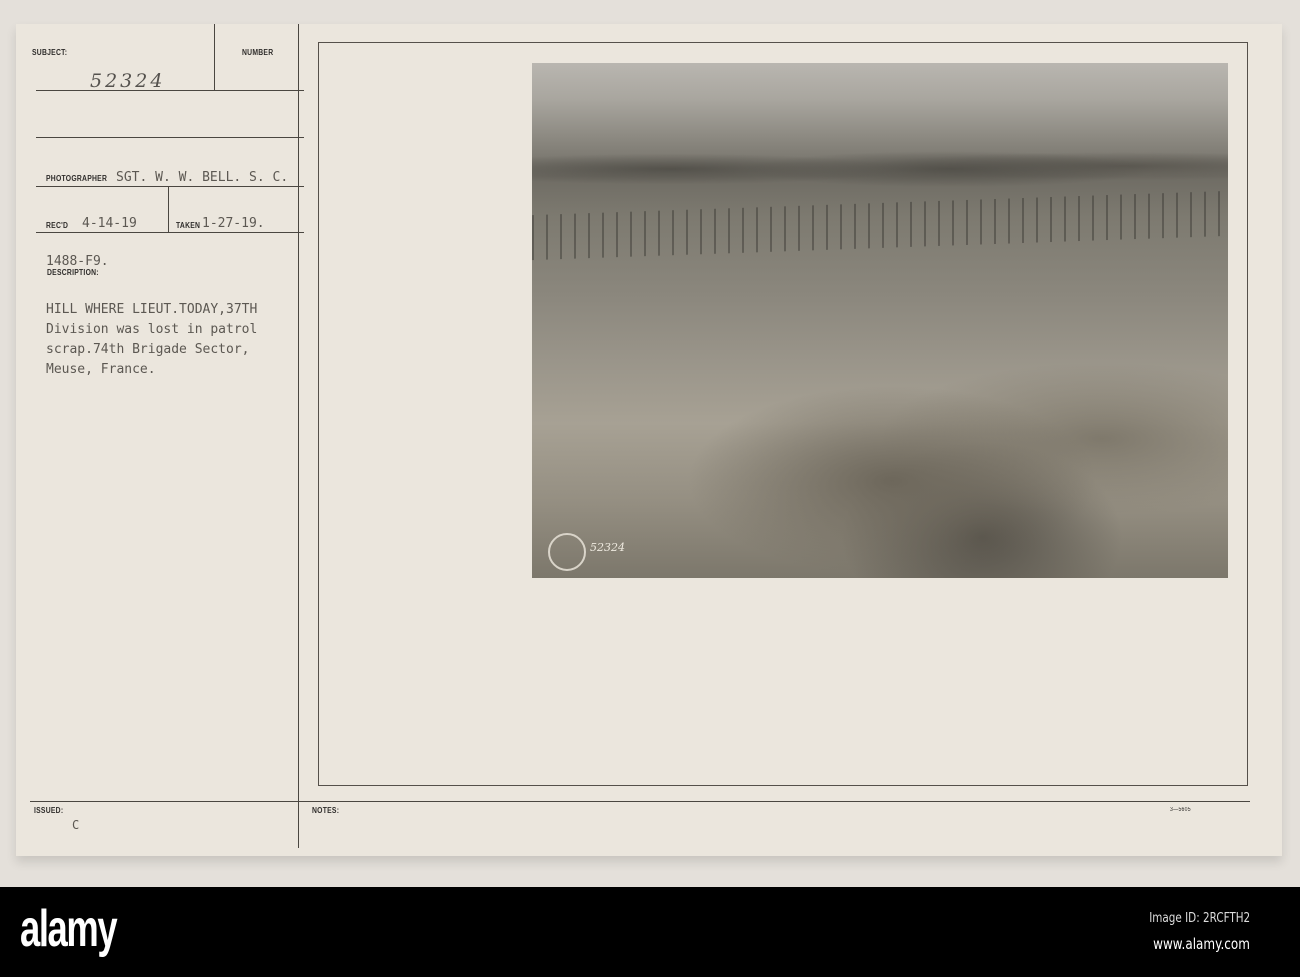 The width and height of the screenshot is (1300, 977). What do you see at coordinates (76, 825) in the screenshot?
I see `issued-value: C` at bounding box center [76, 825].